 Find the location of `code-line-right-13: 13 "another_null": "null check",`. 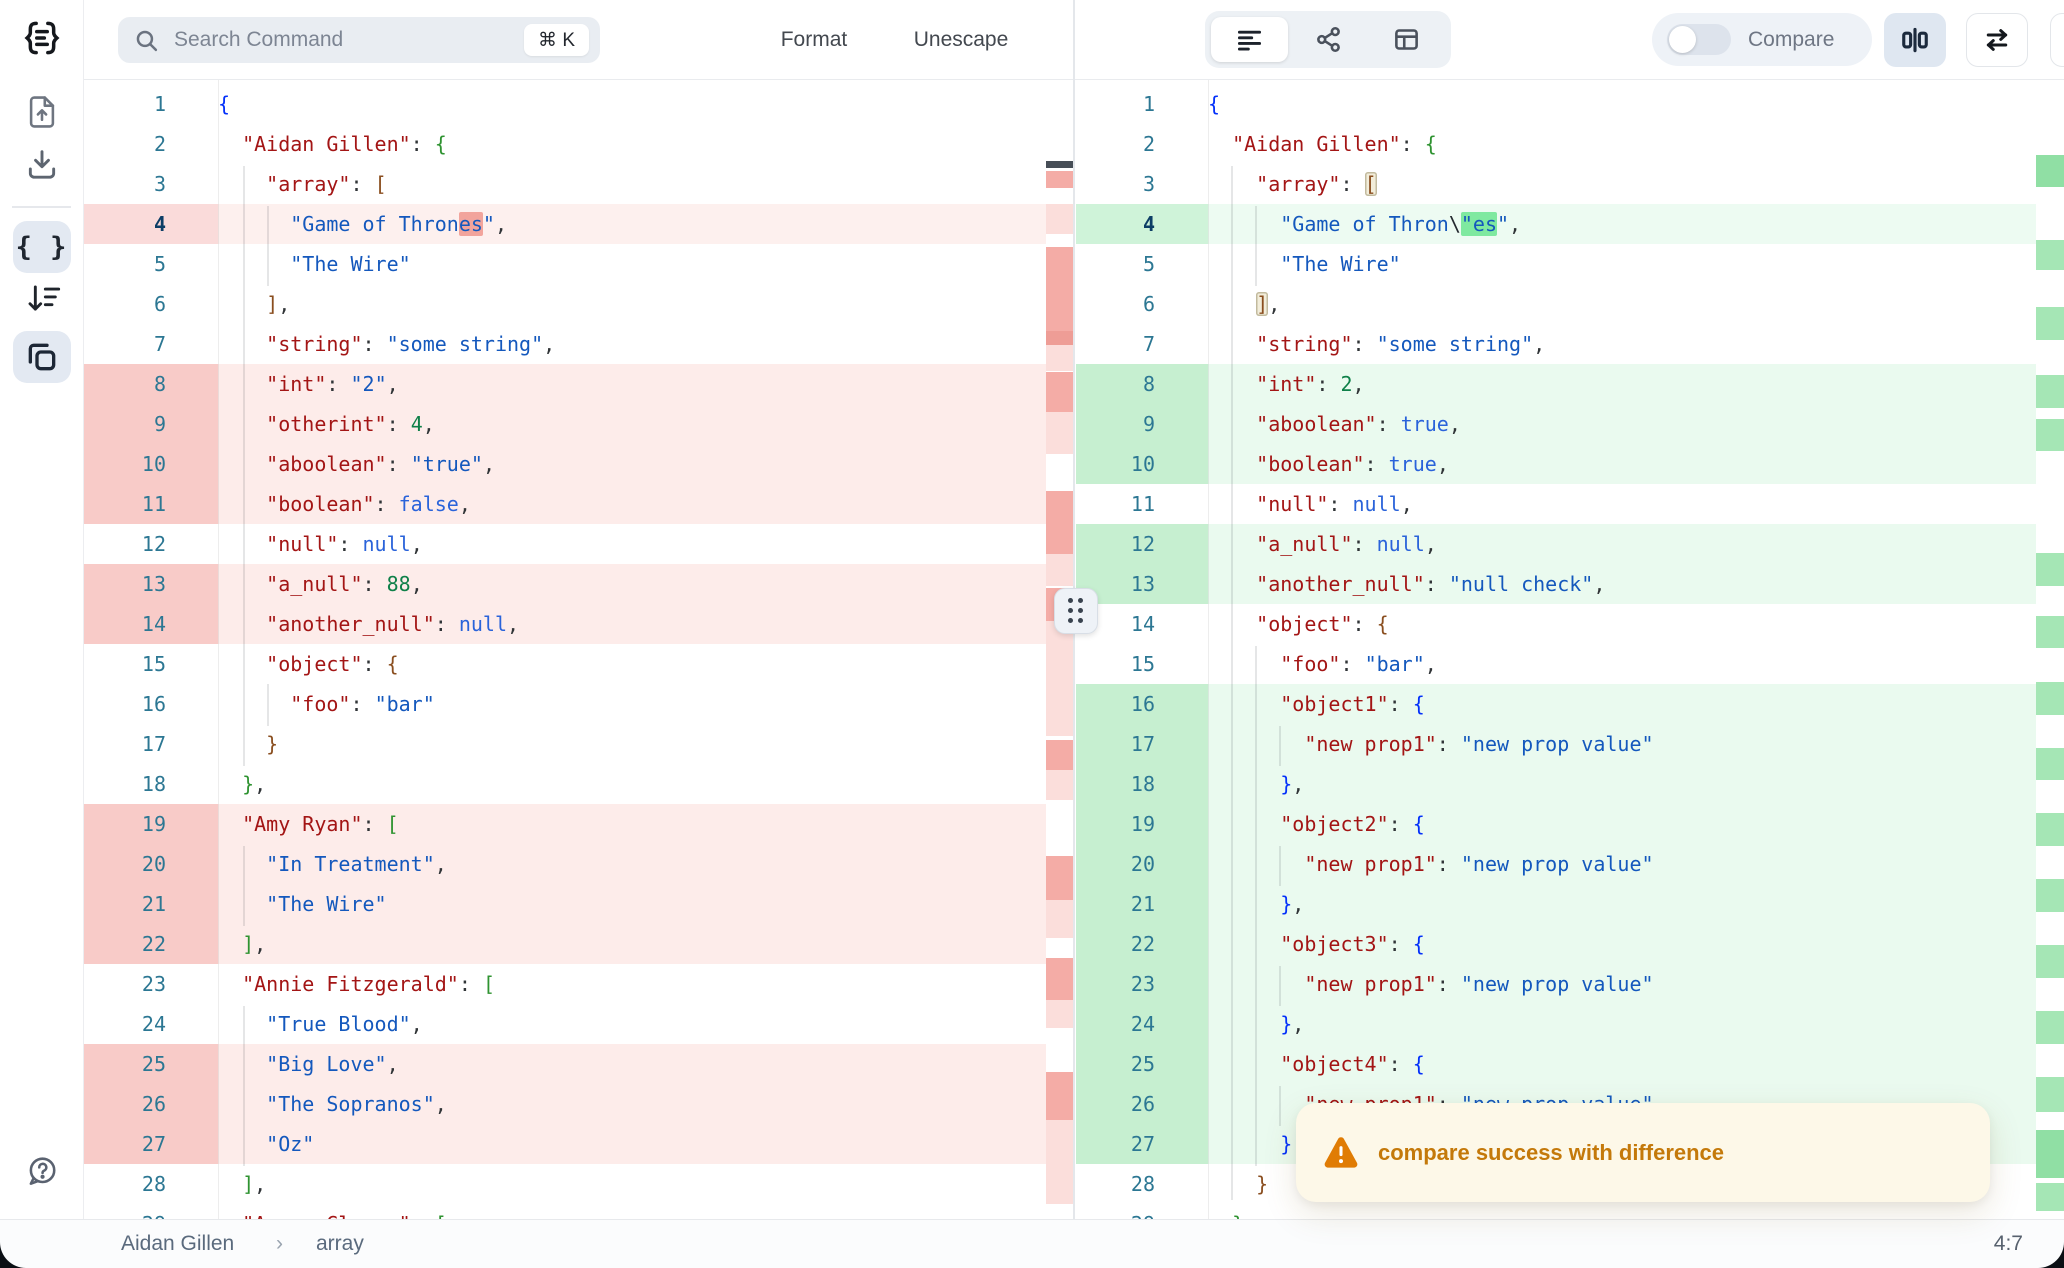

code-line-right-13: 13 "another_null": "null check", is located at coordinates (1556, 584).